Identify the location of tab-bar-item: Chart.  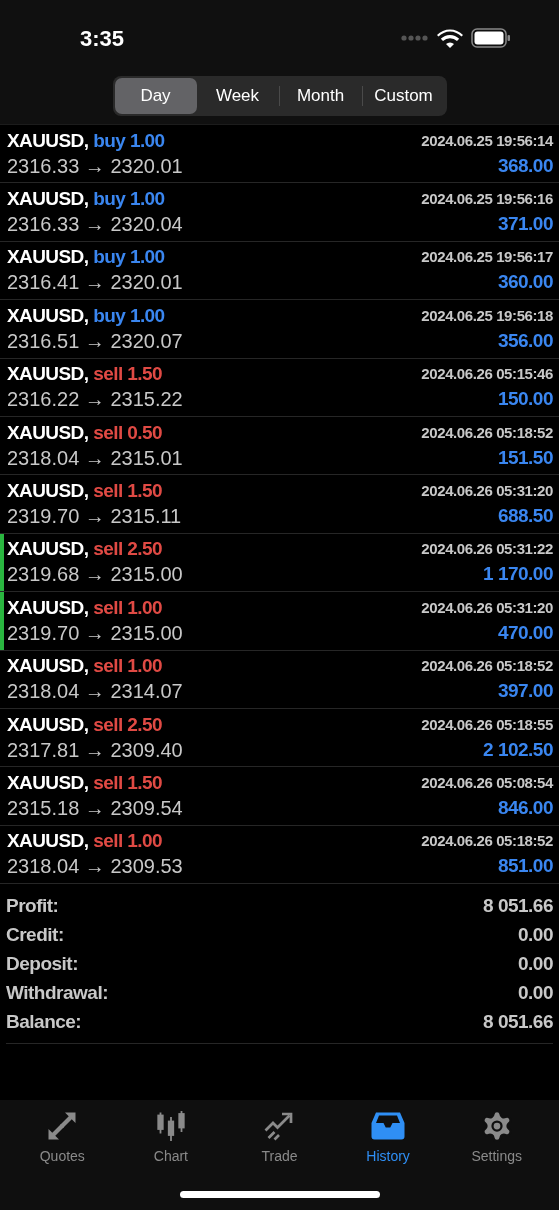
(170, 1137).